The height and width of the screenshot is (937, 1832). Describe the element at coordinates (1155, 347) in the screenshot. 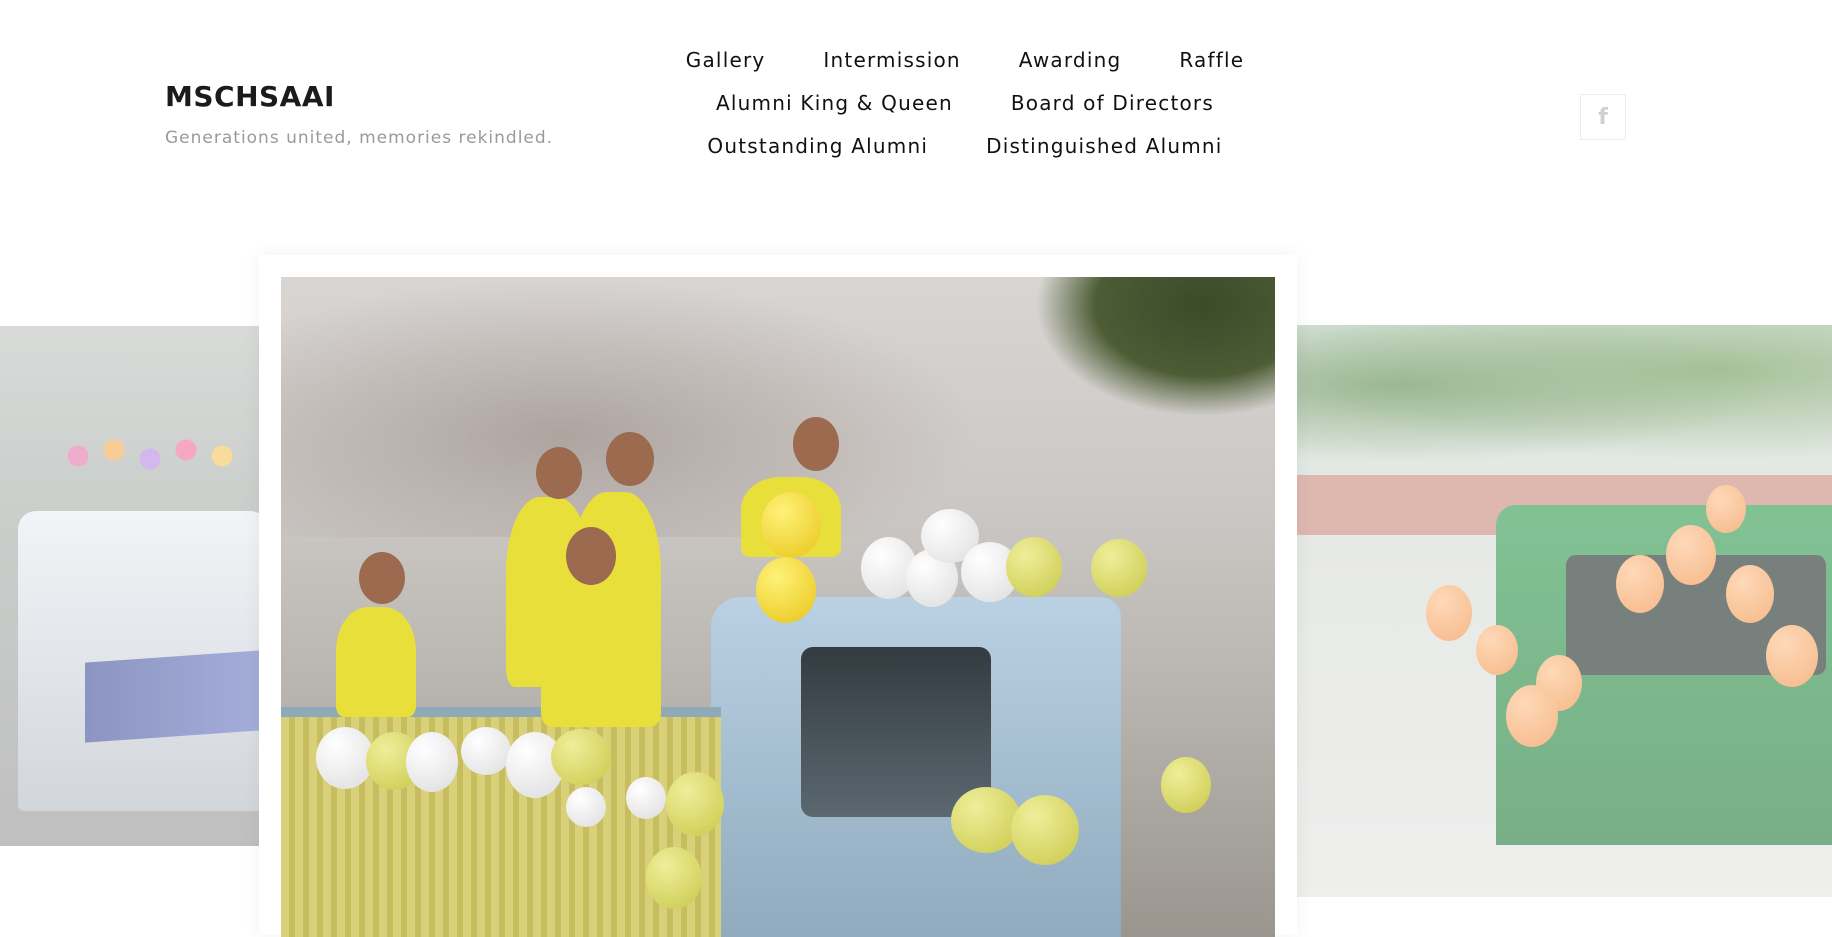

I see `tree-image-part` at that location.